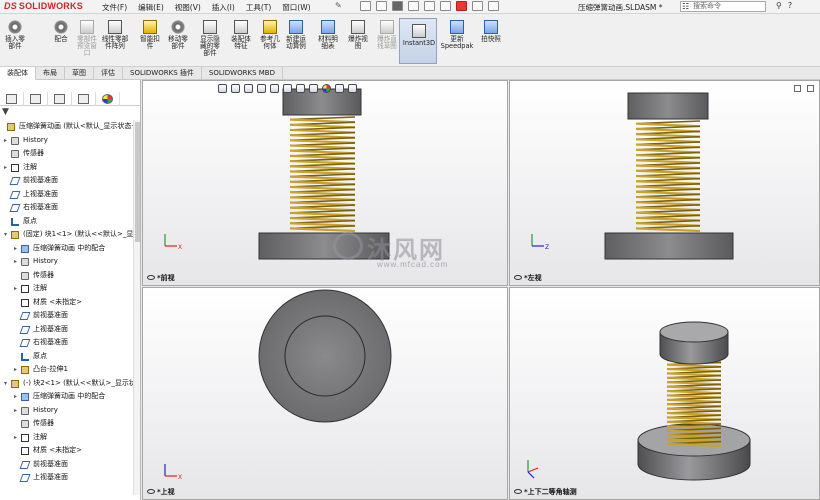 Image resolution: width=820 pixels, height=500 pixels. Describe the element at coordinates (79, 73) in the screenshot. I see `tab-2: 草图` at that location.